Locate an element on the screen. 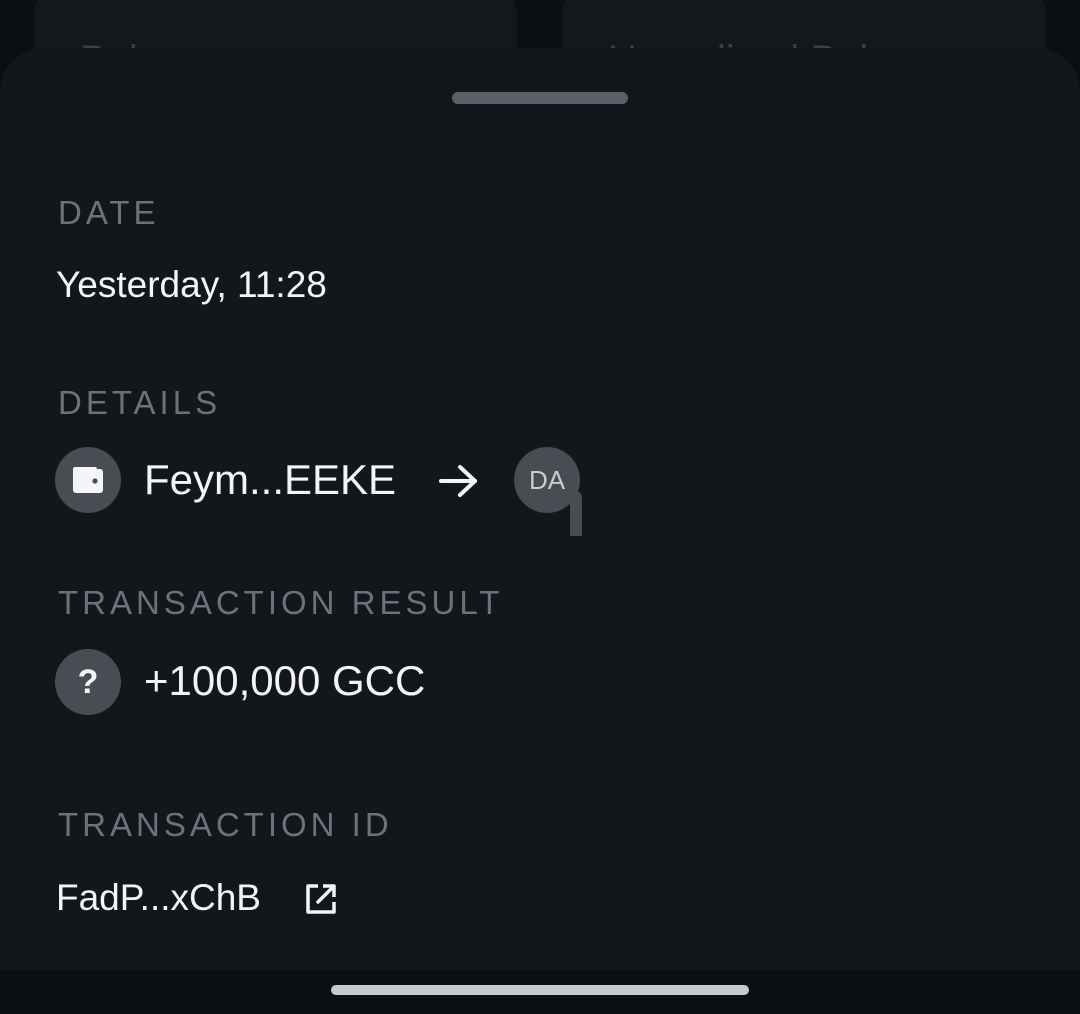  token-icon: ? is located at coordinates (88, 682).